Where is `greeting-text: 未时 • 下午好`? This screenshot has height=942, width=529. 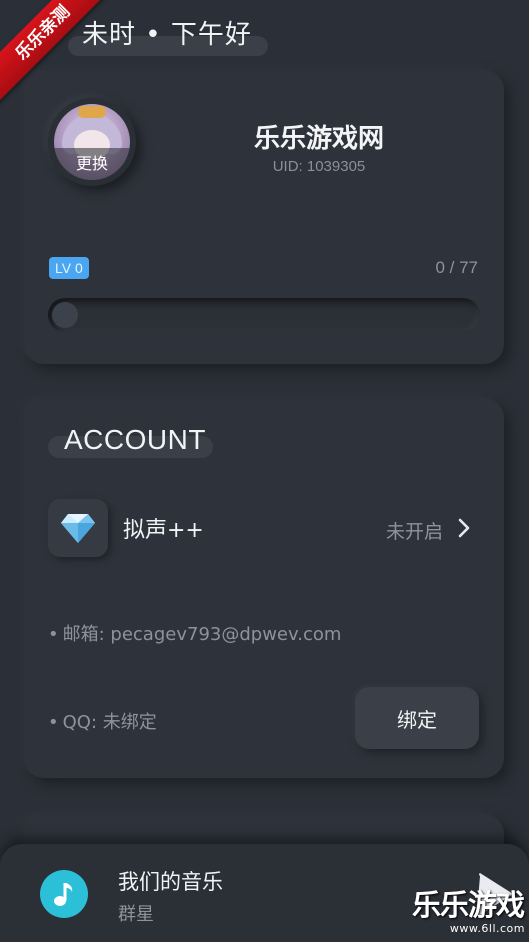 greeting-text: 未时 • 下午好 is located at coordinates (167, 35).